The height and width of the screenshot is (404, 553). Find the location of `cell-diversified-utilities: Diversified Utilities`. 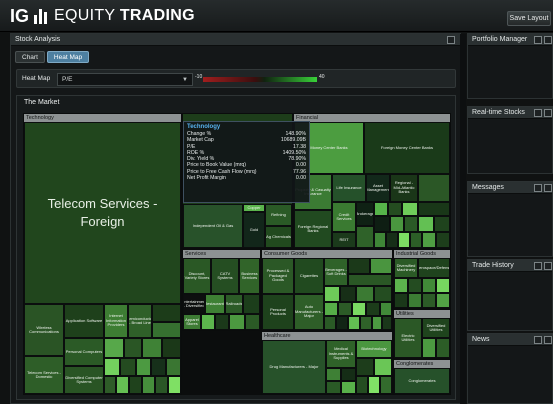

cell-diversified-utilities: Diversified Utilities is located at coordinates (436, 328).